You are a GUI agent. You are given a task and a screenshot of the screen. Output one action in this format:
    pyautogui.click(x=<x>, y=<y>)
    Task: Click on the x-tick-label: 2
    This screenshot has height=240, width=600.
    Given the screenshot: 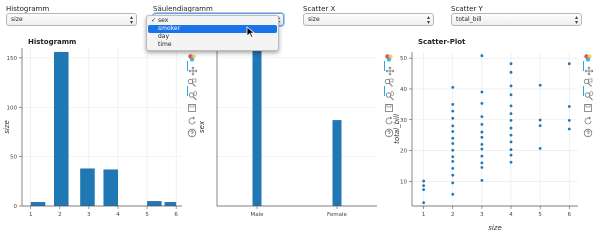 What is the action you would take?
    pyautogui.click(x=453, y=215)
    